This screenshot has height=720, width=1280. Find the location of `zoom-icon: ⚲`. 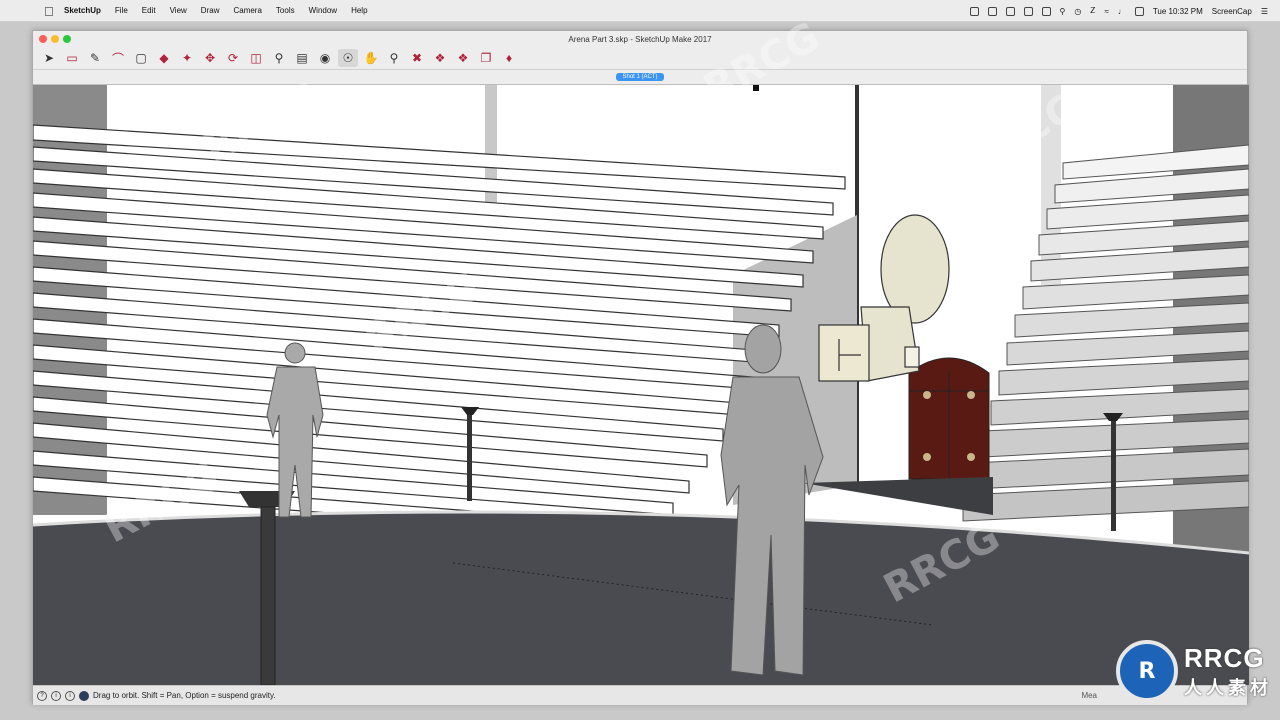

zoom-icon: ⚲ is located at coordinates (394, 58).